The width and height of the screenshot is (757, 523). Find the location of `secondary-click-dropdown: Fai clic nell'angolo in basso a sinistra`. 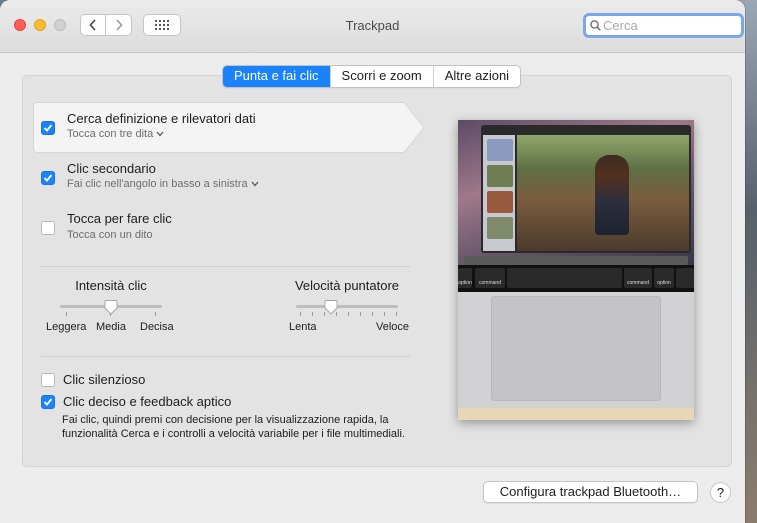

secondary-click-dropdown: Fai clic nell'angolo in basso a sinistra is located at coordinates (163, 184).